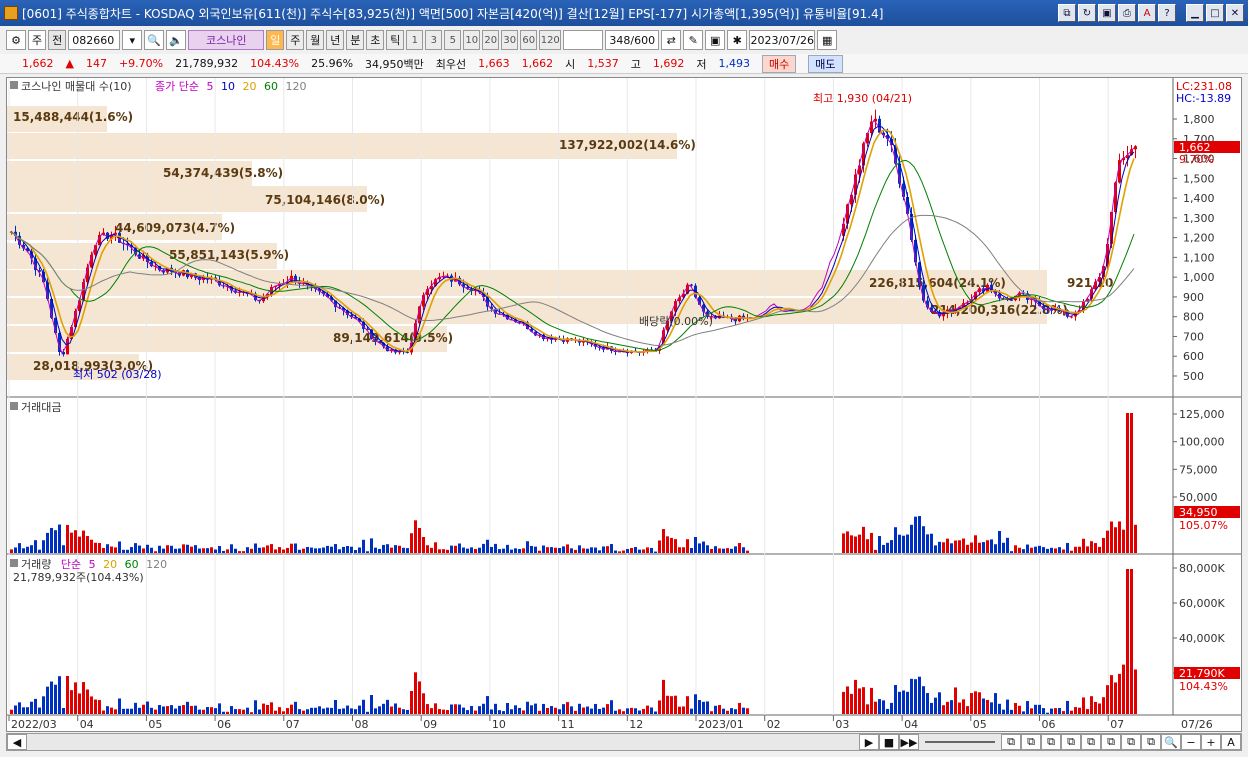  I want to click on ma-20: 20, so click(249, 86).